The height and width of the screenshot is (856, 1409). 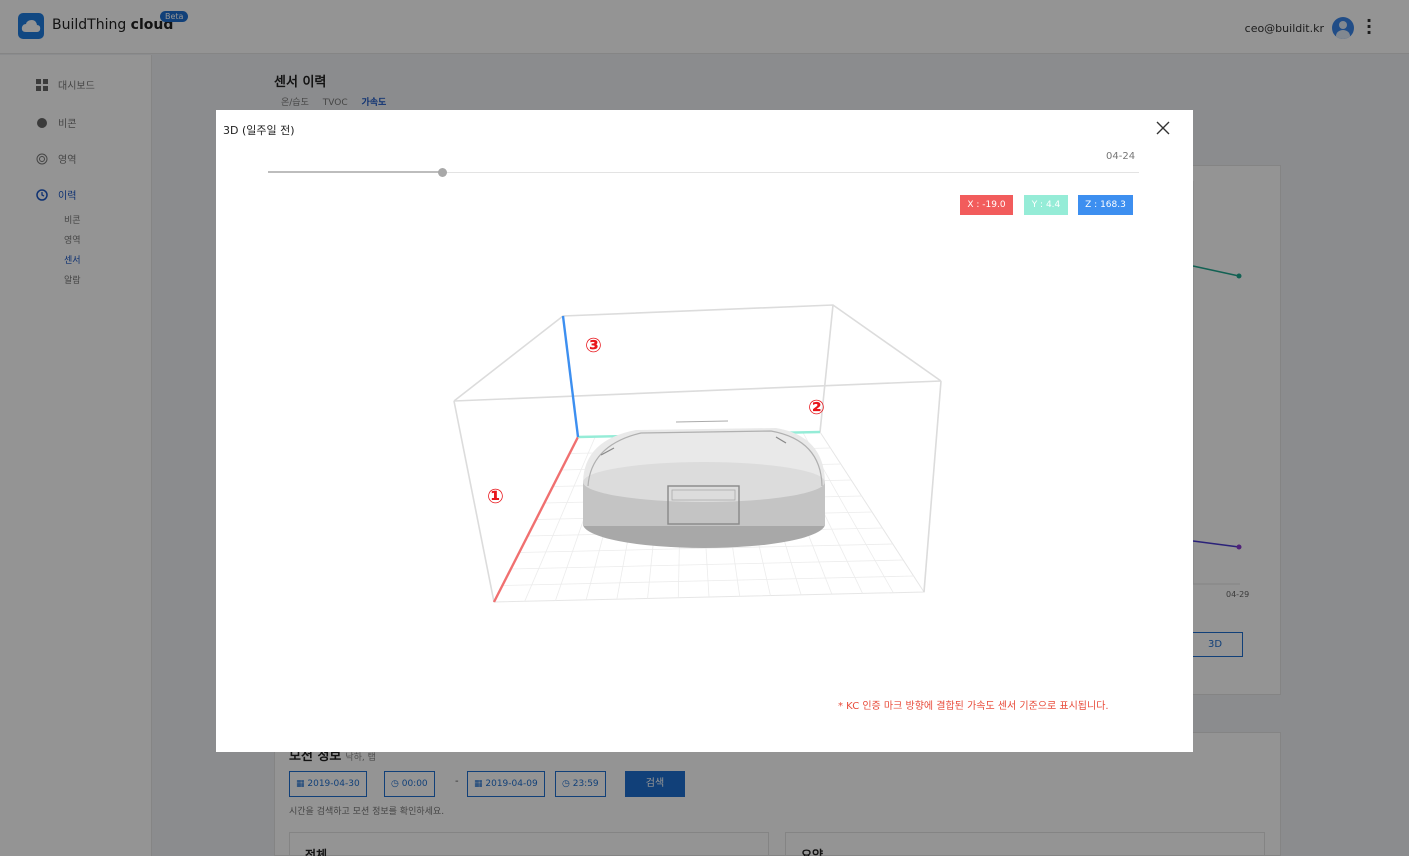 What do you see at coordinates (570, 376) in the screenshot?
I see `z-axis-line` at bounding box center [570, 376].